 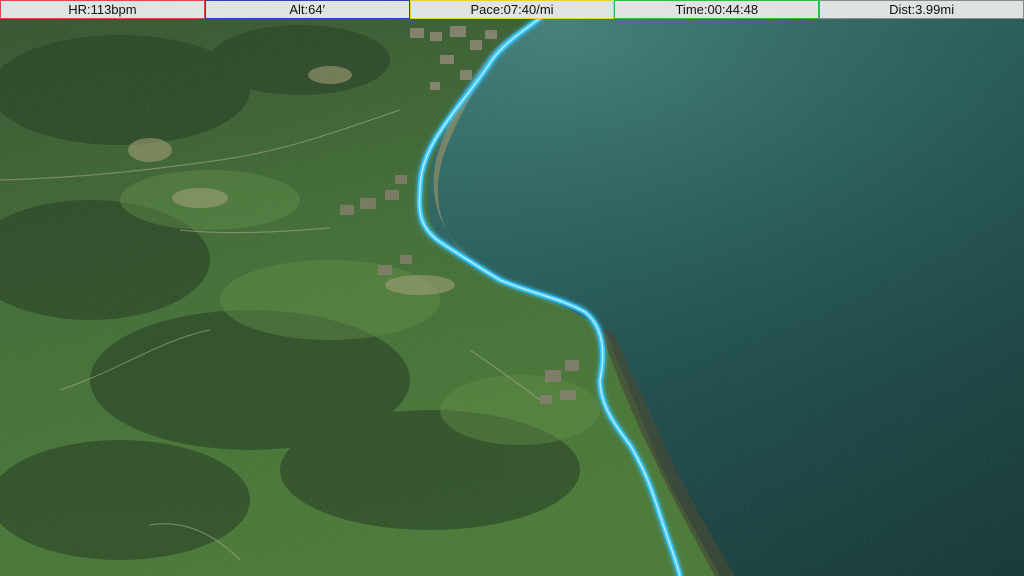 I want to click on altitude-stat: Alt:64′, so click(x=307, y=9).